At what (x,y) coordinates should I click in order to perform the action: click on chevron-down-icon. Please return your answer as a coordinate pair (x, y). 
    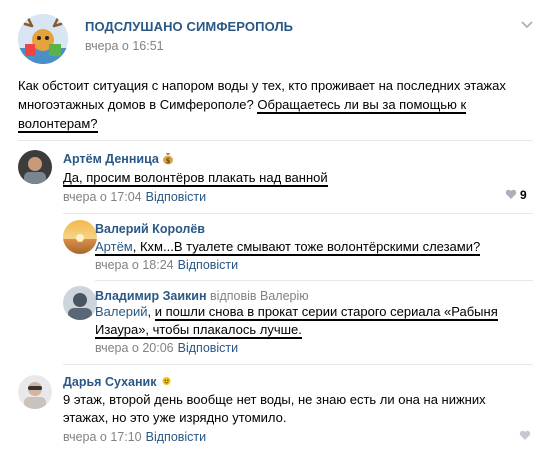
    Looking at the image, I should click on (527, 25).